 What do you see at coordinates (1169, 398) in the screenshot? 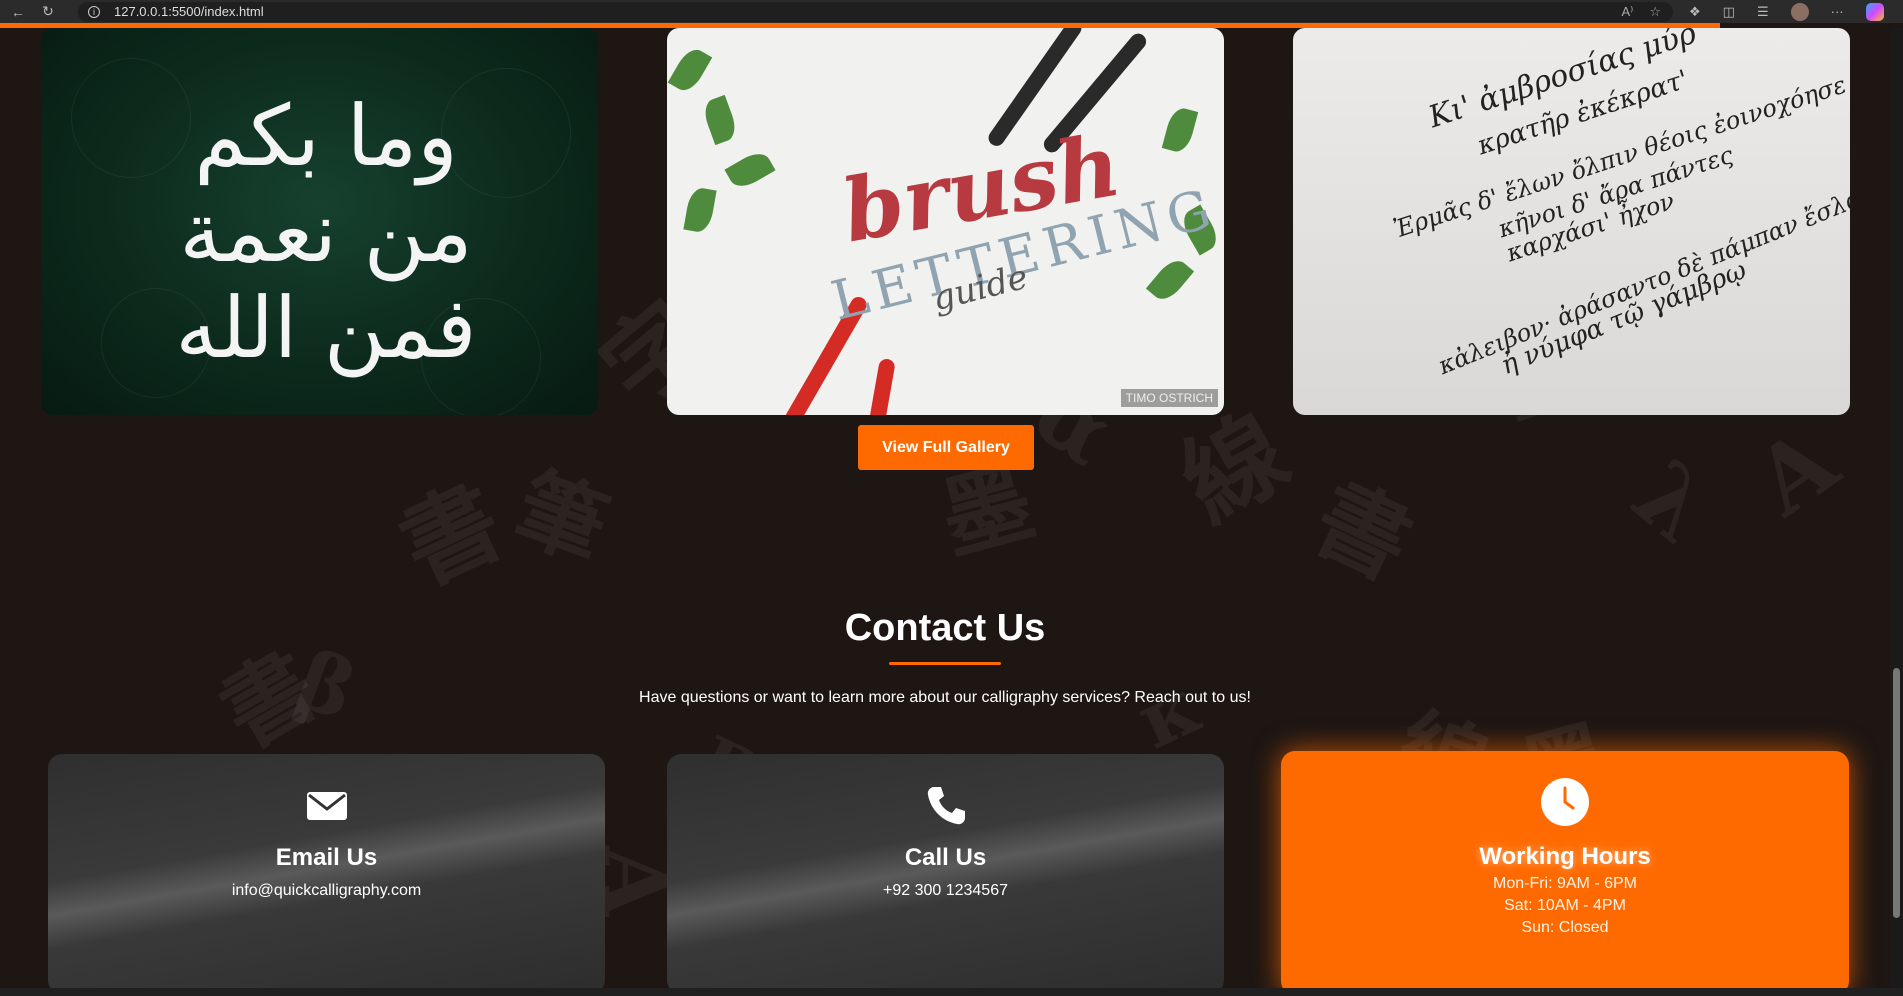
I see `photo-credit: TIMO OSTRICH` at bounding box center [1169, 398].